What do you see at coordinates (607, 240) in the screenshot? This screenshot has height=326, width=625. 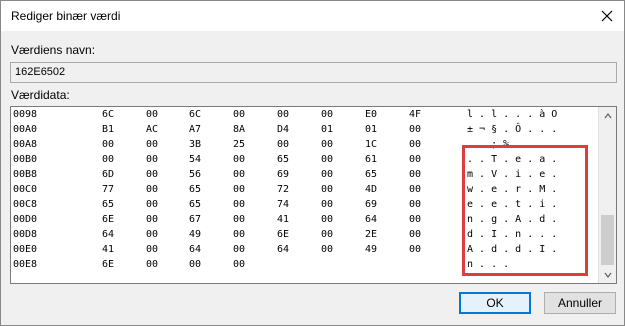 I see `scrollbar-thumb` at bounding box center [607, 240].